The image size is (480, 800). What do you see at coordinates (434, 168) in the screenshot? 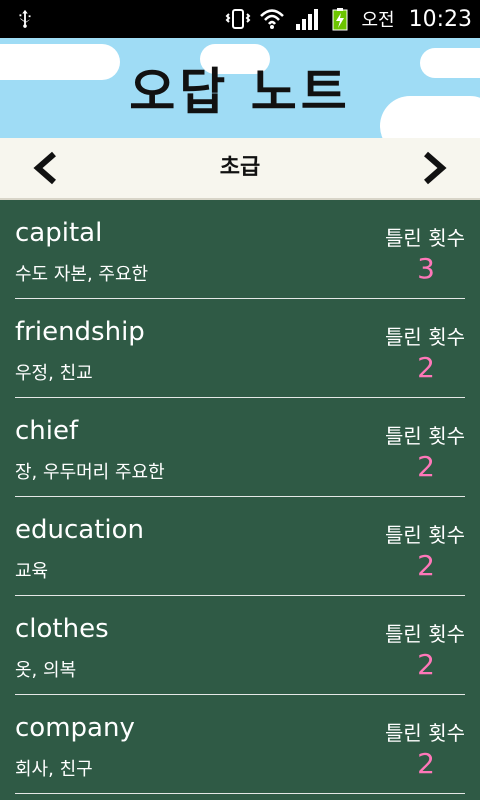
I see `chevron-right-icon` at bounding box center [434, 168].